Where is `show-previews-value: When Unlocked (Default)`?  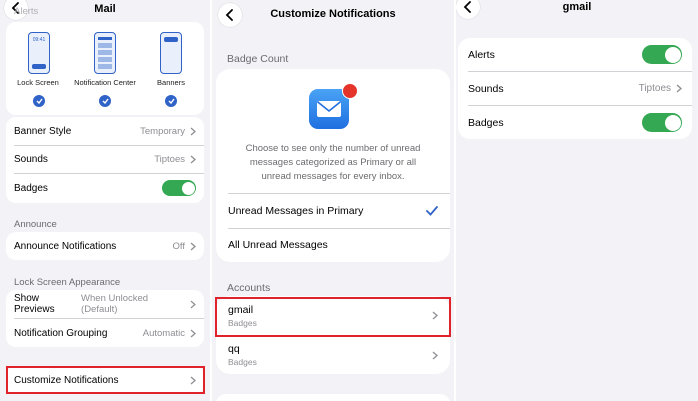
show-previews-value: When Unlocked (Default) is located at coordinates (115, 304).